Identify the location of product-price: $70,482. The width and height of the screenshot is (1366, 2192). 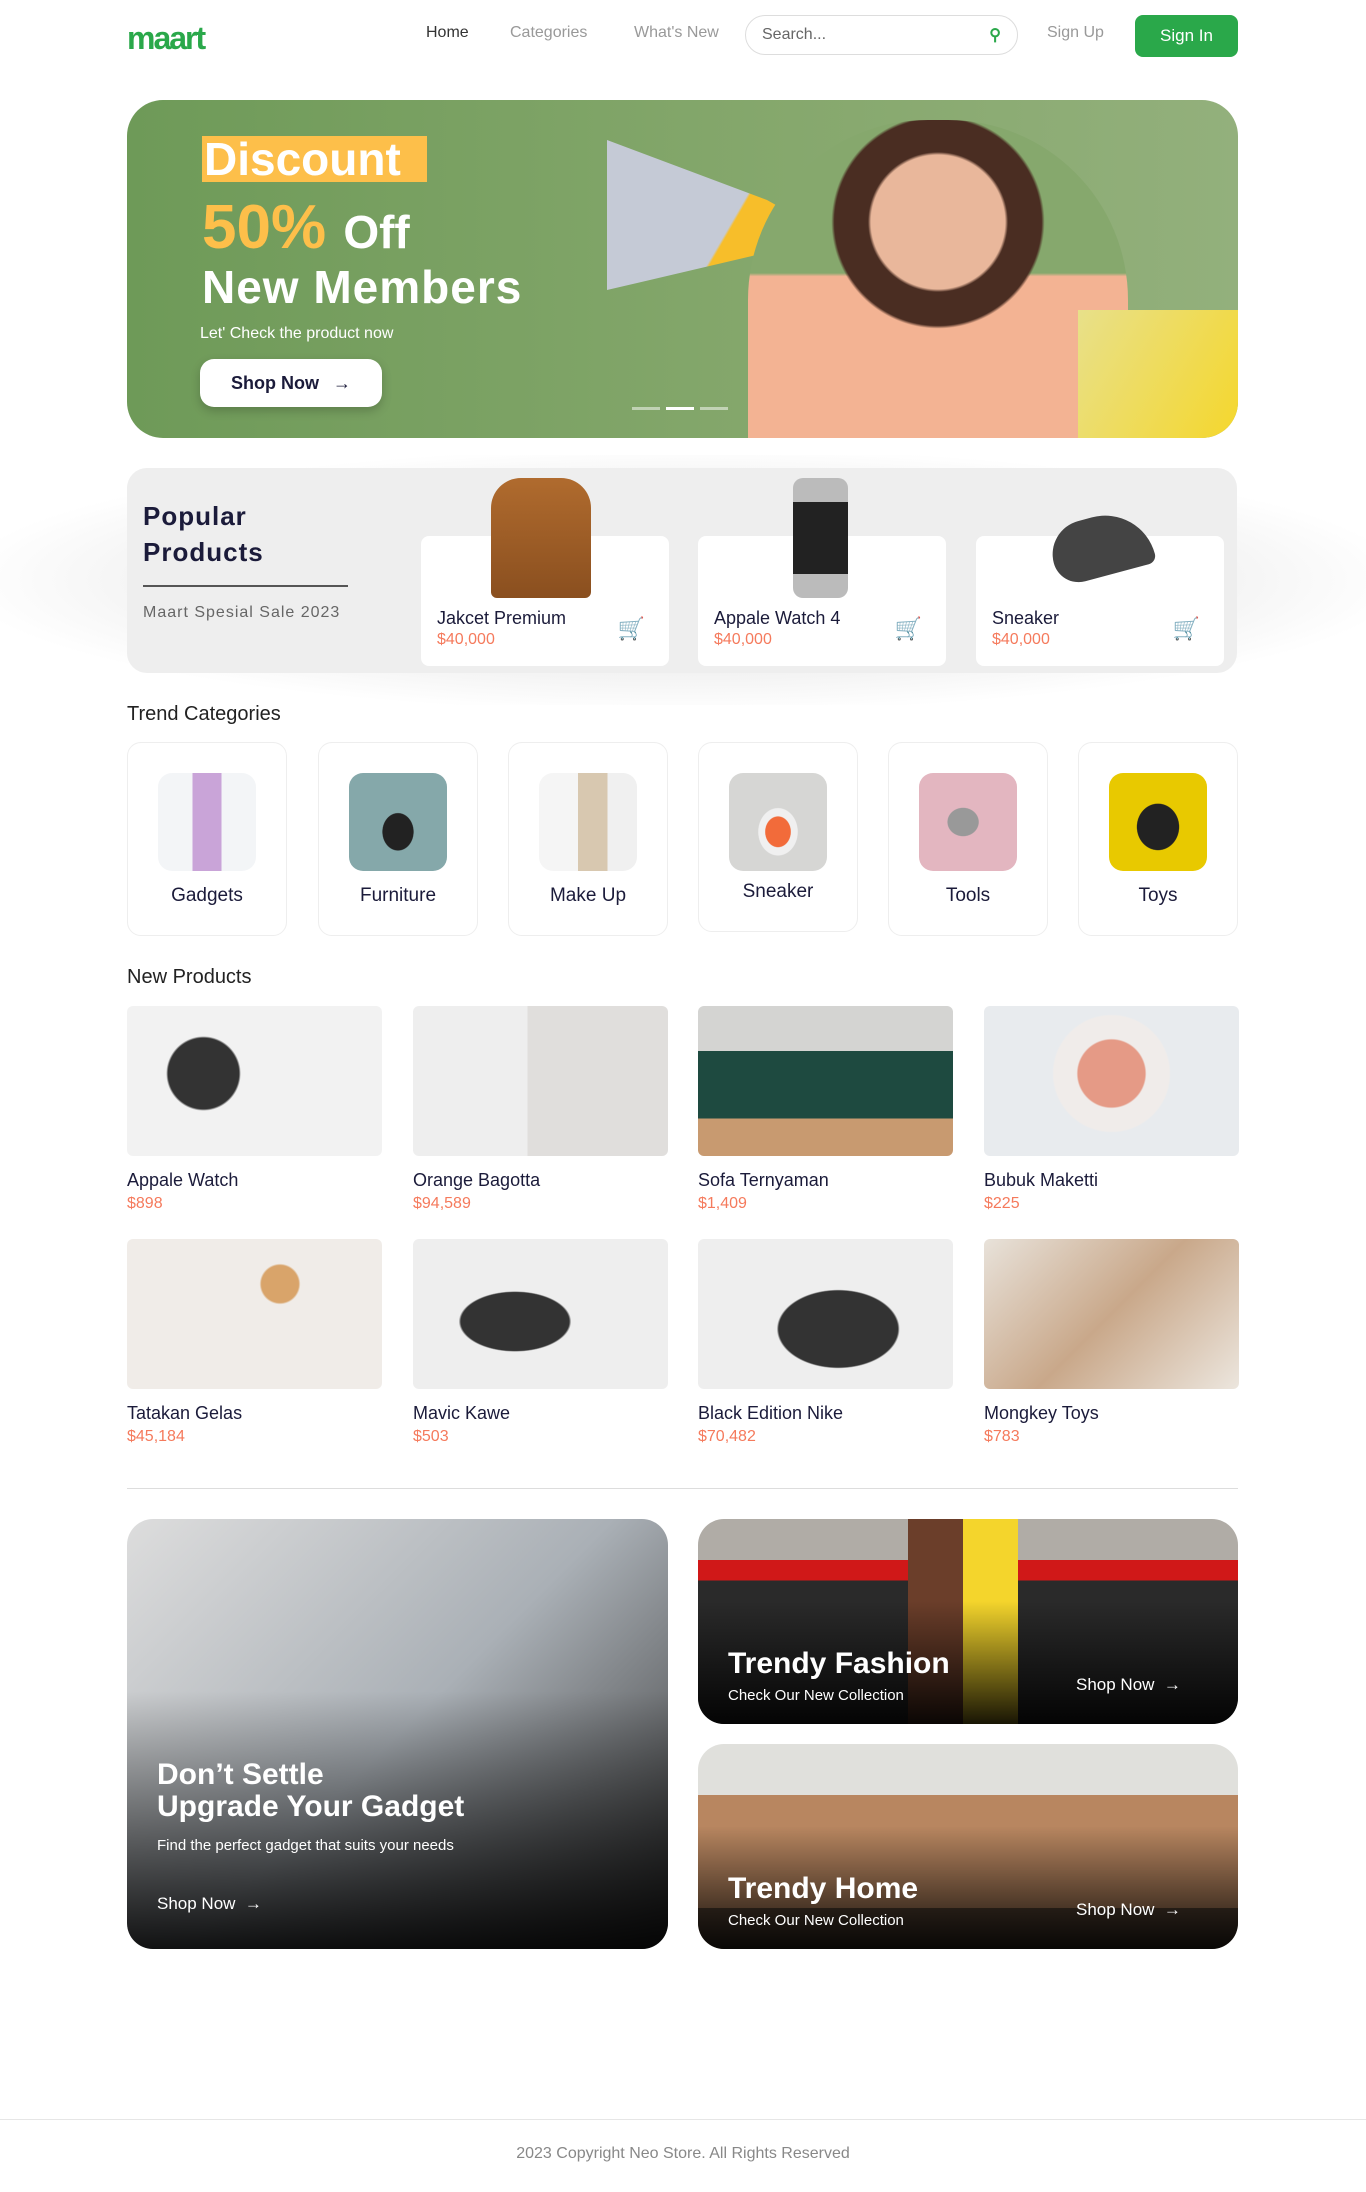
(727, 1436).